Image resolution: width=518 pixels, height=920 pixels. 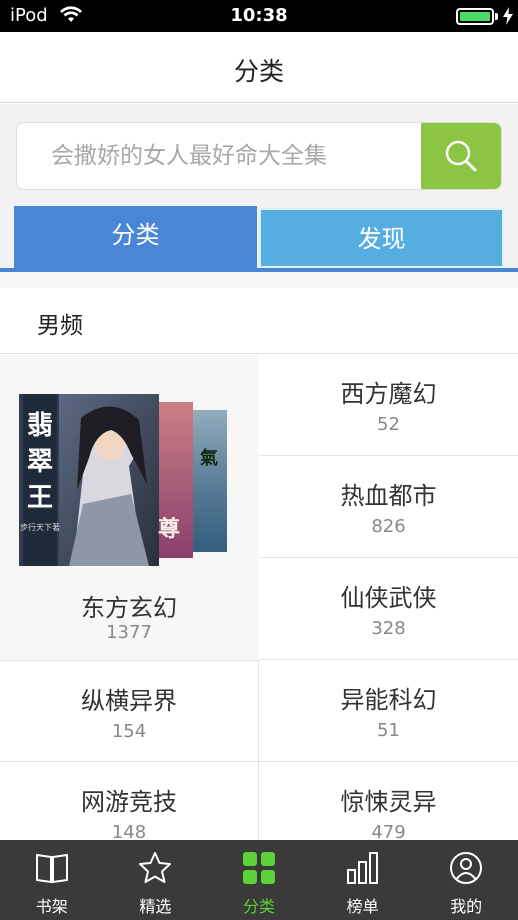 I want to click on category-item: 仙侠武侠 328, so click(x=388, y=609).